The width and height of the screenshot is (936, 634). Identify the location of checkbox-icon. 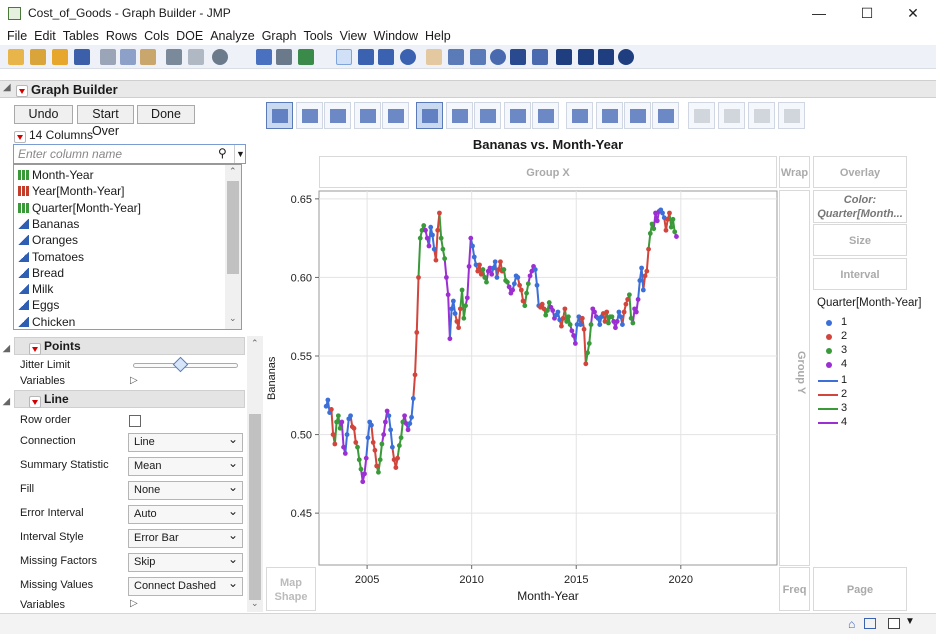
(894, 623).